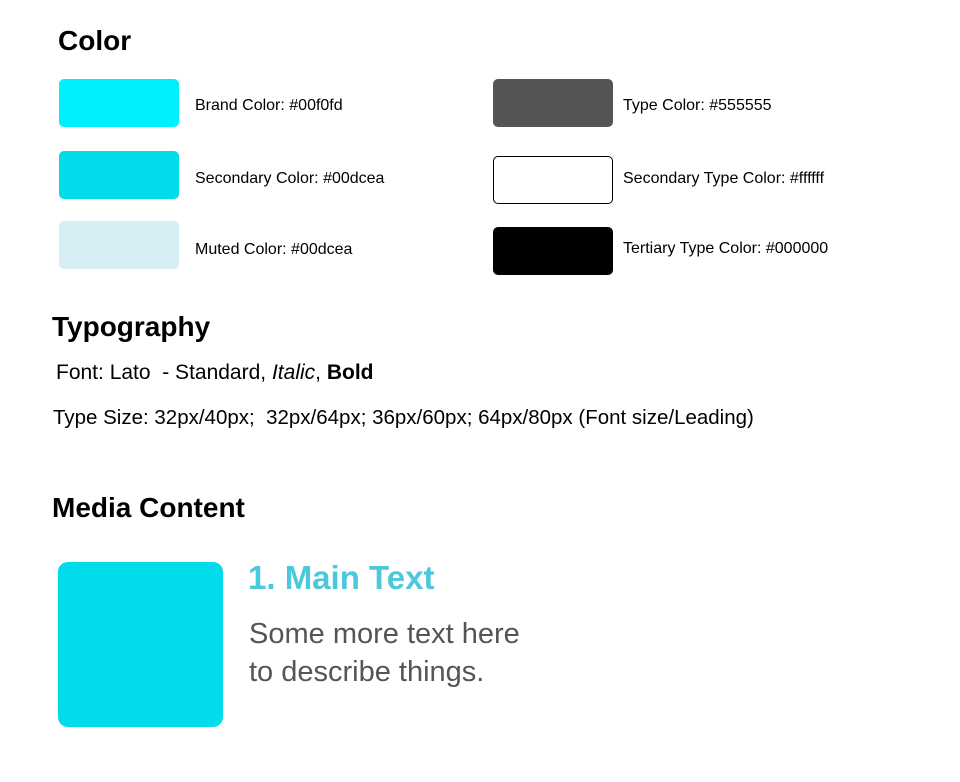  What do you see at coordinates (140, 644) in the screenshot?
I see `media-thumbnail` at bounding box center [140, 644].